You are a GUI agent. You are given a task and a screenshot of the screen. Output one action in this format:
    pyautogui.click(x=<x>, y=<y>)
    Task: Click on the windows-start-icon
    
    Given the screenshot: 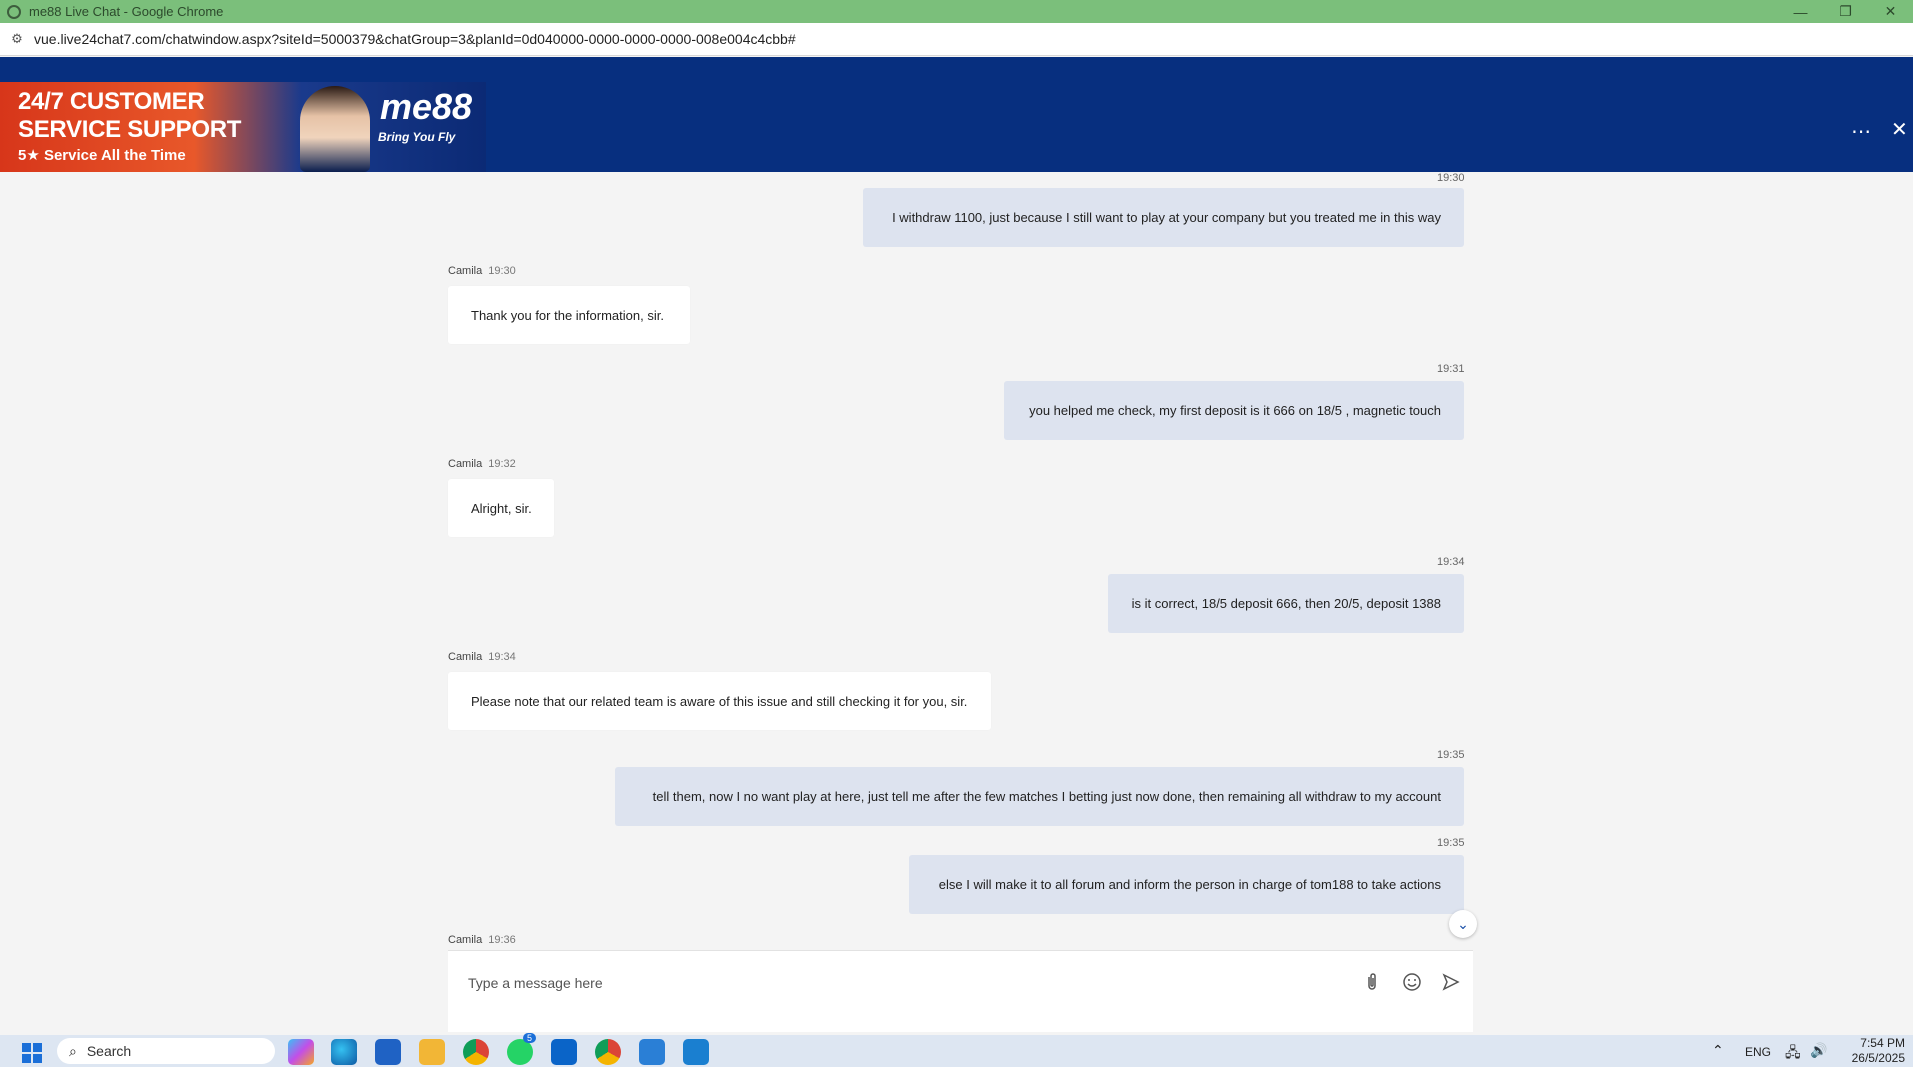 What is the action you would take?
    pyautogui.click(x=32, y=1053)
    